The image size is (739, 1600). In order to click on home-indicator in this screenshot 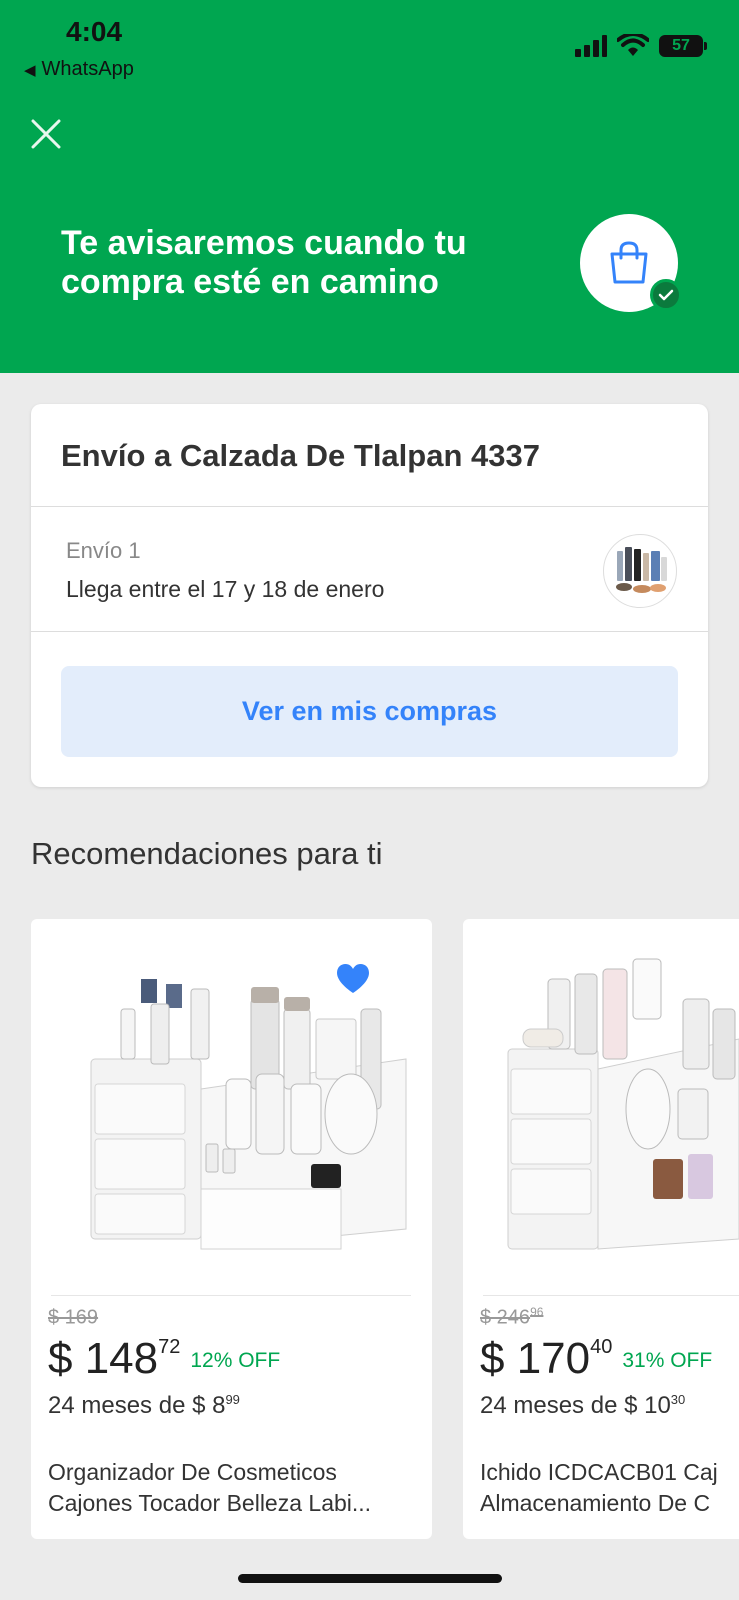, I will do `click(370, 1578)`.